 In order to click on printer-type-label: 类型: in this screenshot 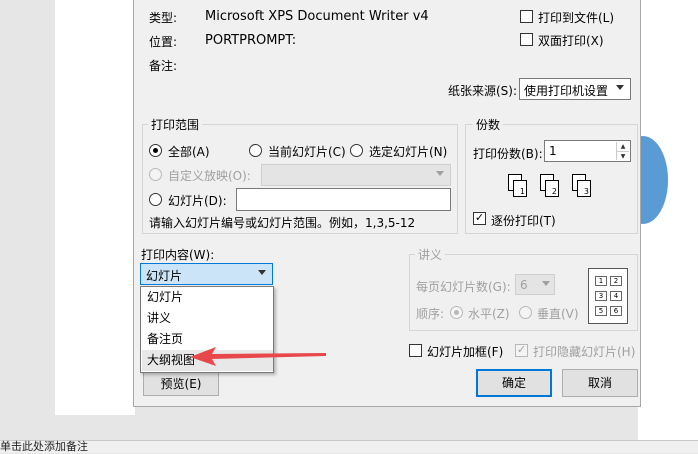, I will do `click(163, 18)`.